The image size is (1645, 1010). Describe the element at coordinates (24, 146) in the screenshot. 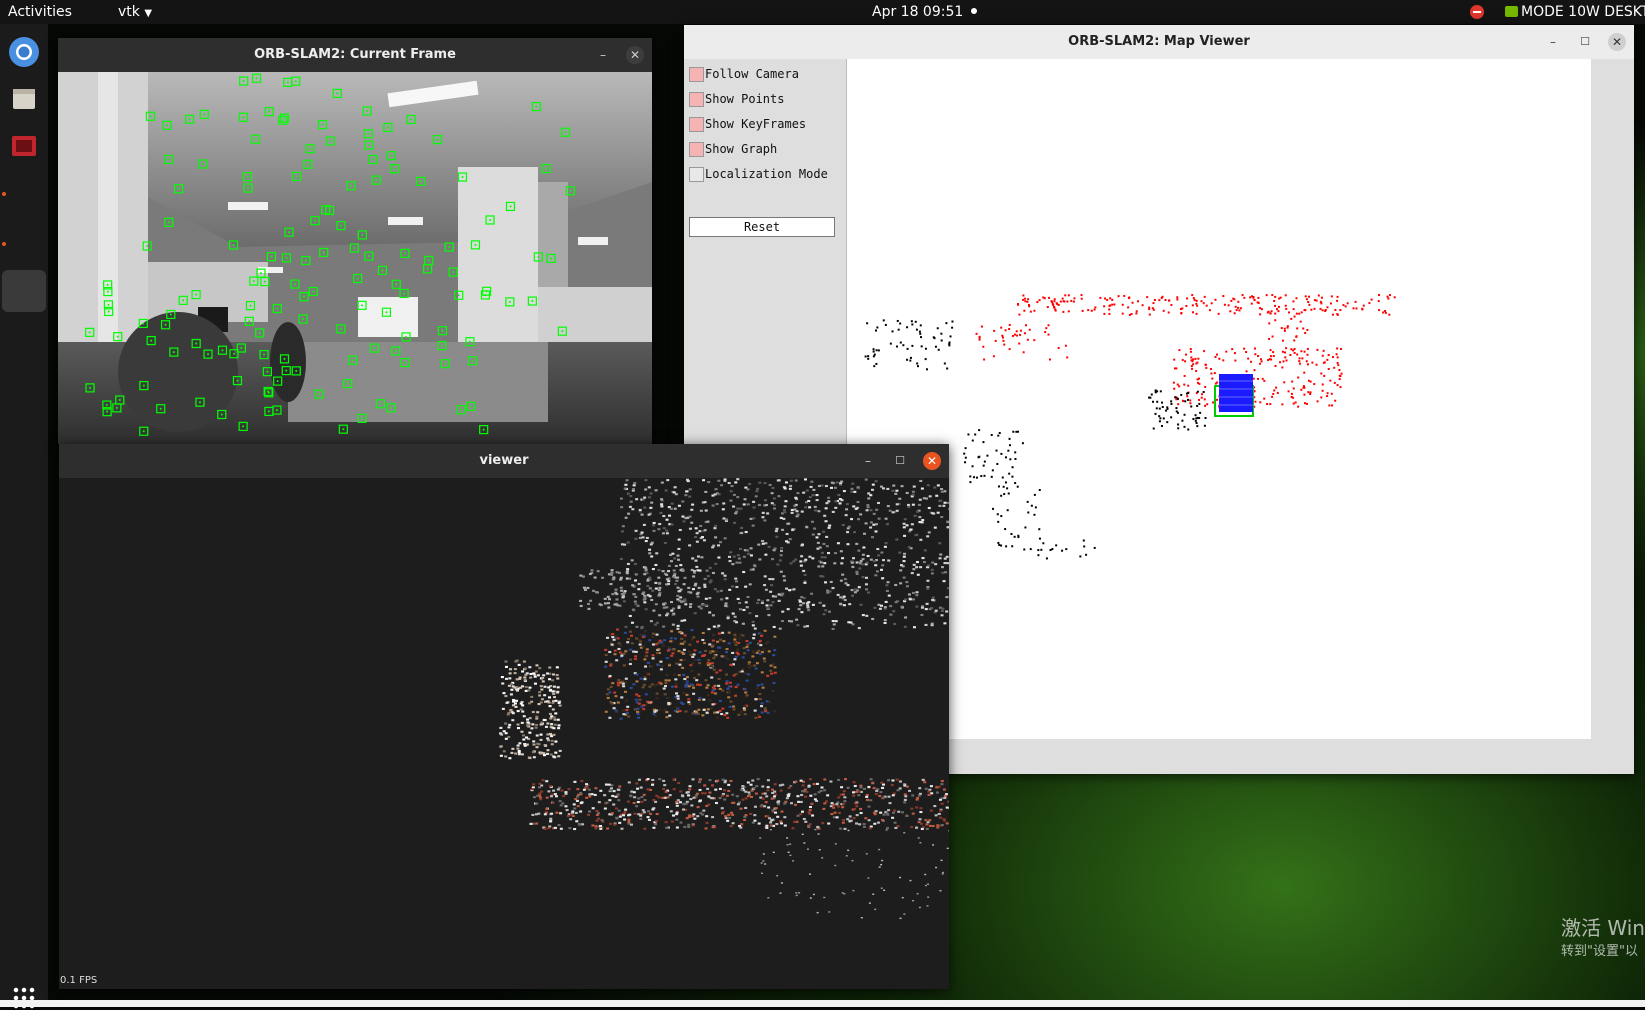

I see `terminal-icon` at that location.